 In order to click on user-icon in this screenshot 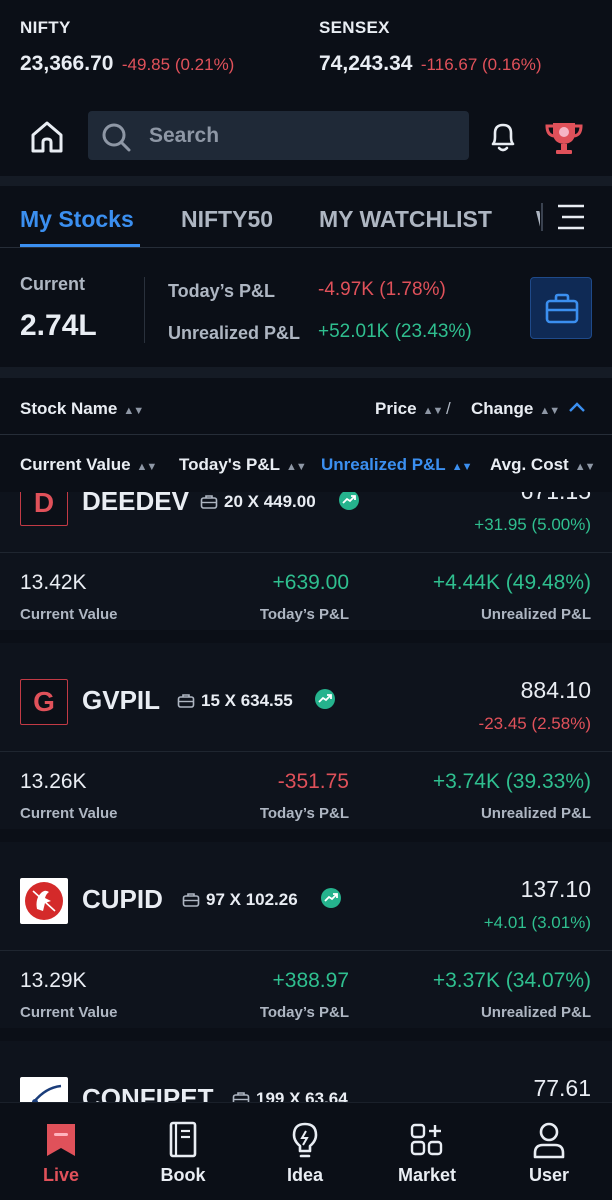, I will do `click(549, 1140)`.